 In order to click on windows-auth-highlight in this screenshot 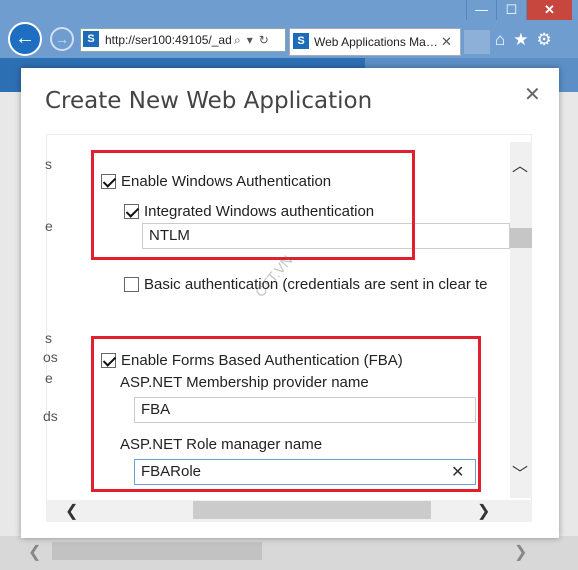, I will do `click(253, 205)`.